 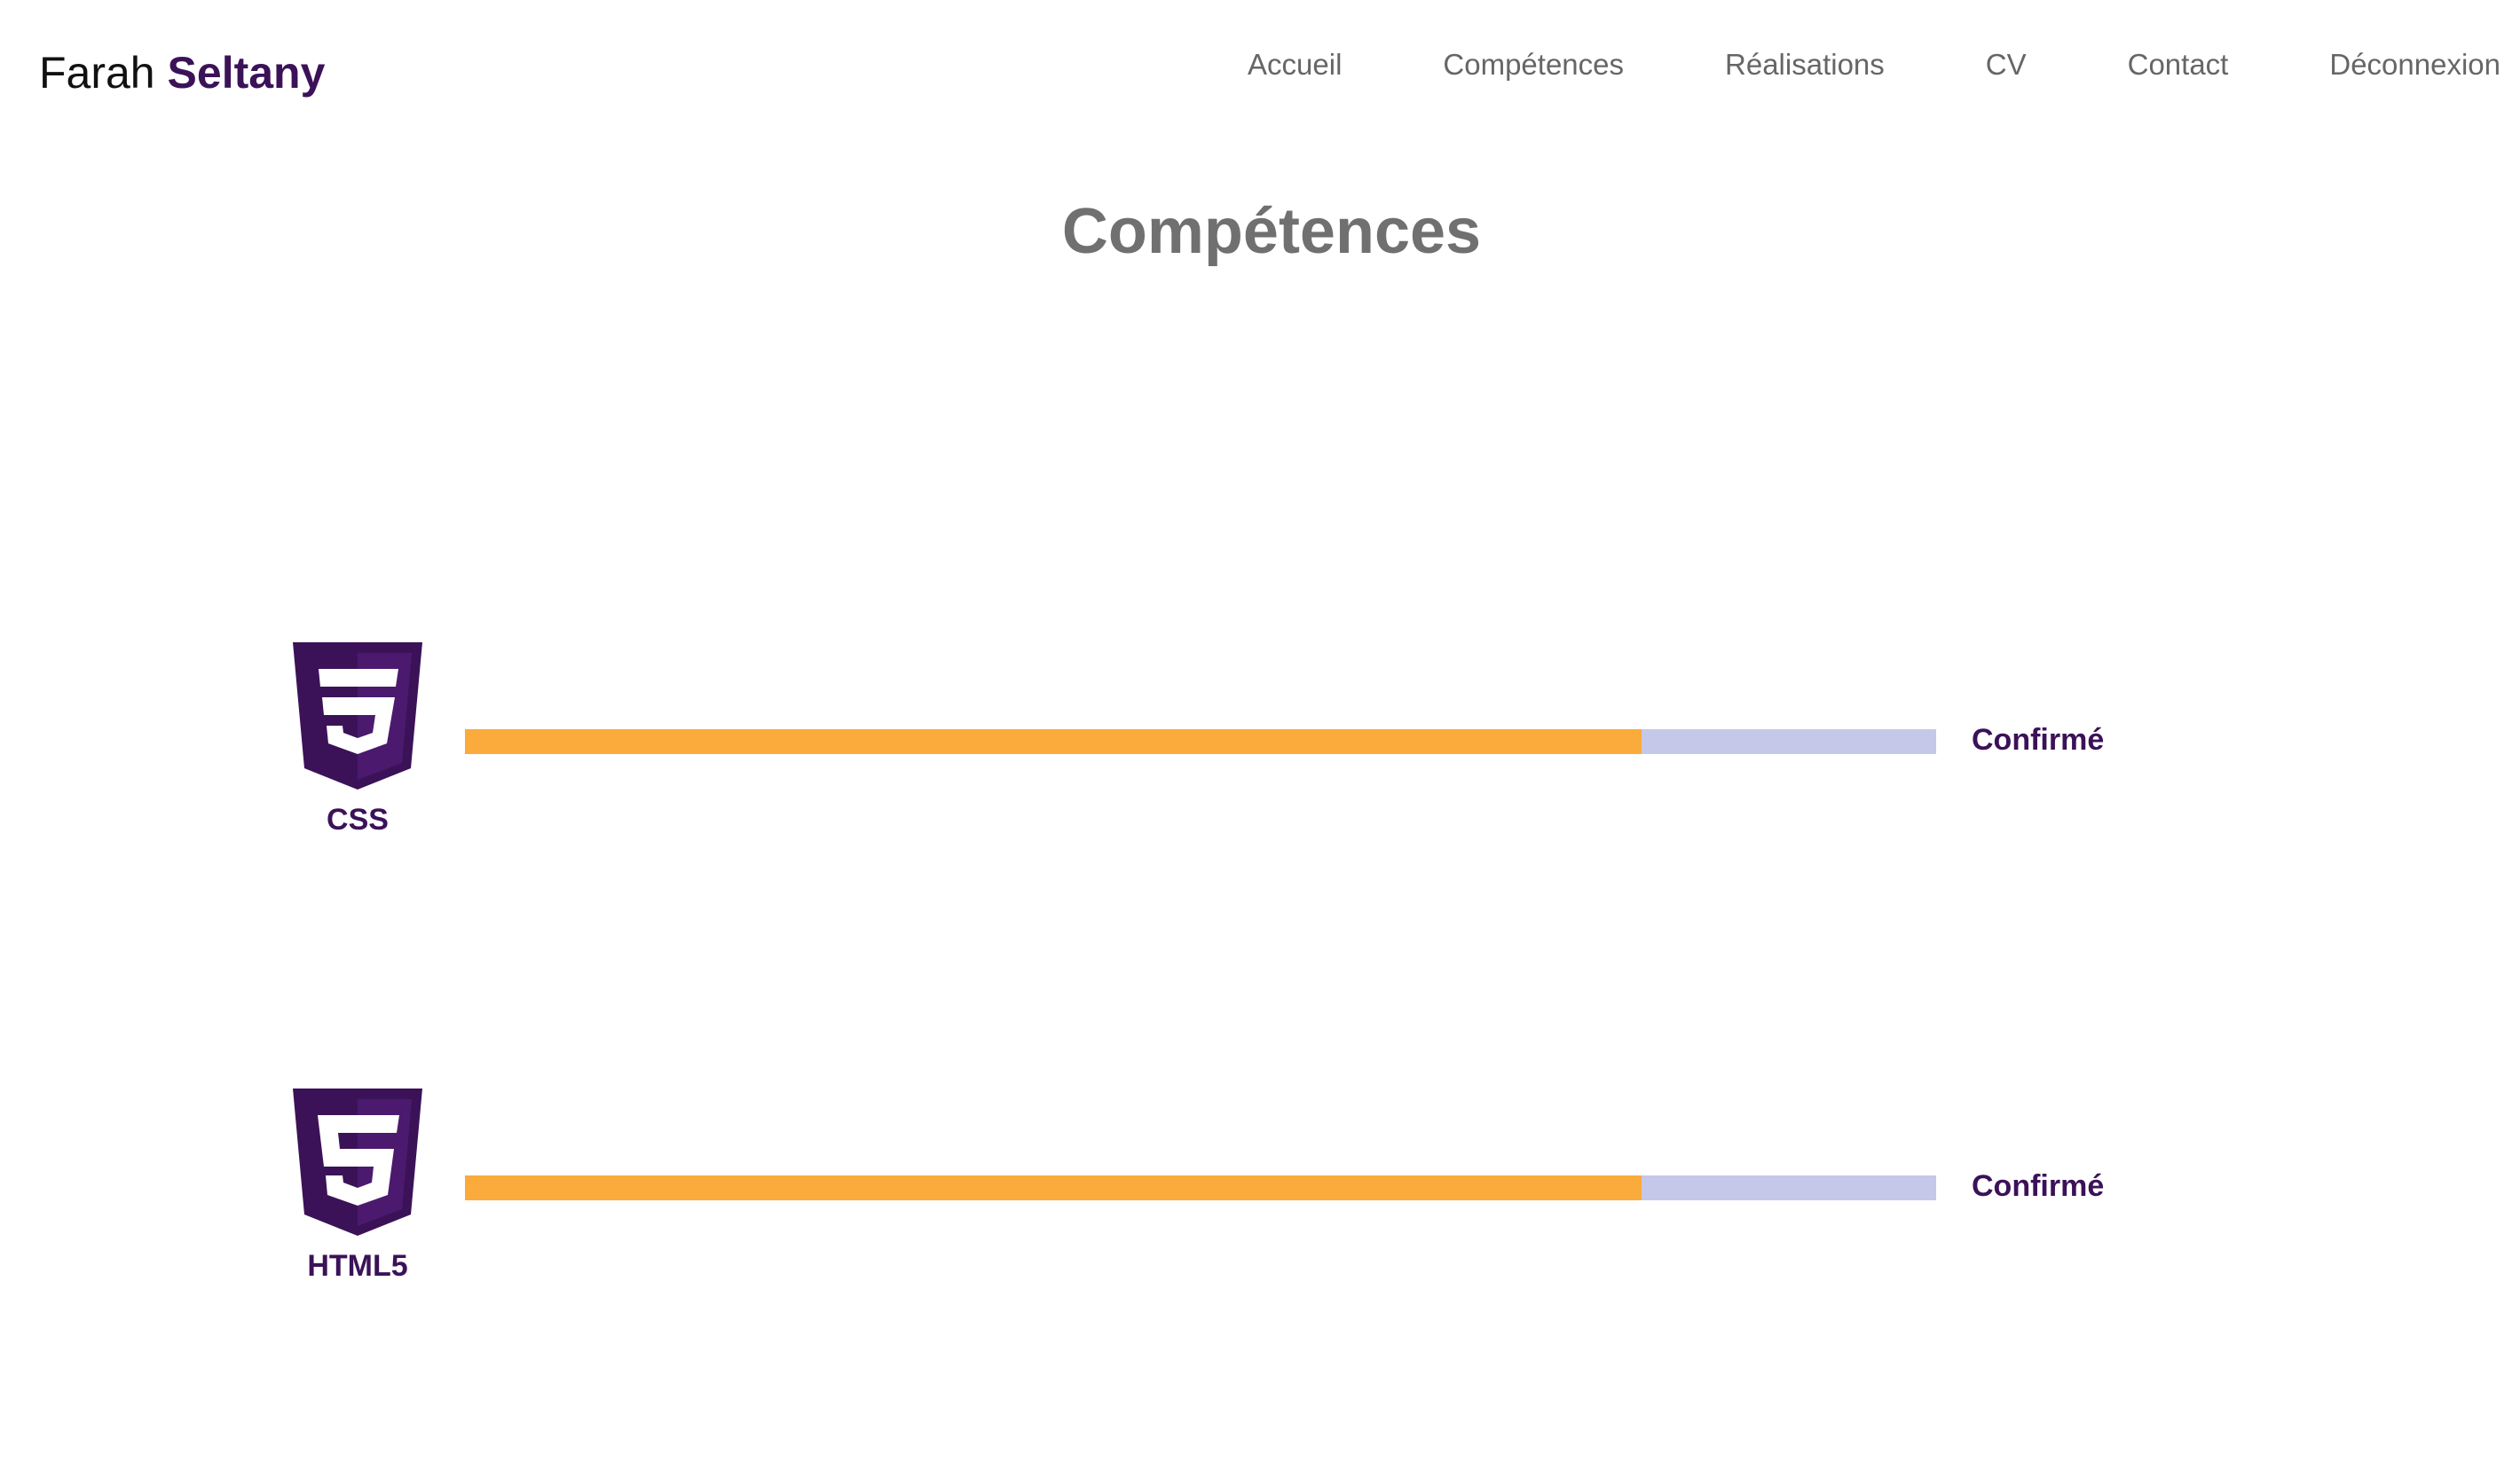 What do you see at coordinates (2414, 65) in the screenshot?
I see `nav-item-deconnexion: Déconnexion` at bounding box center [2414, 65].